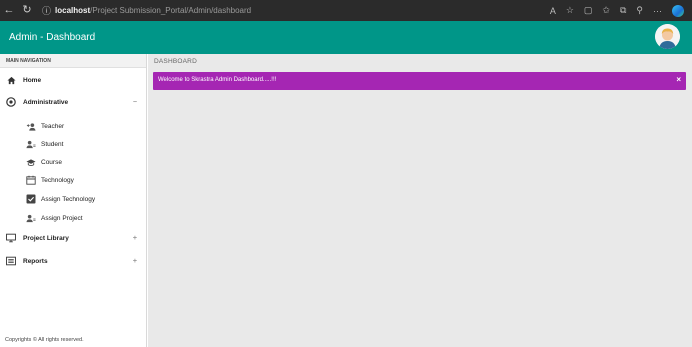  I want to click on add-user-icon, so click(31, 126).